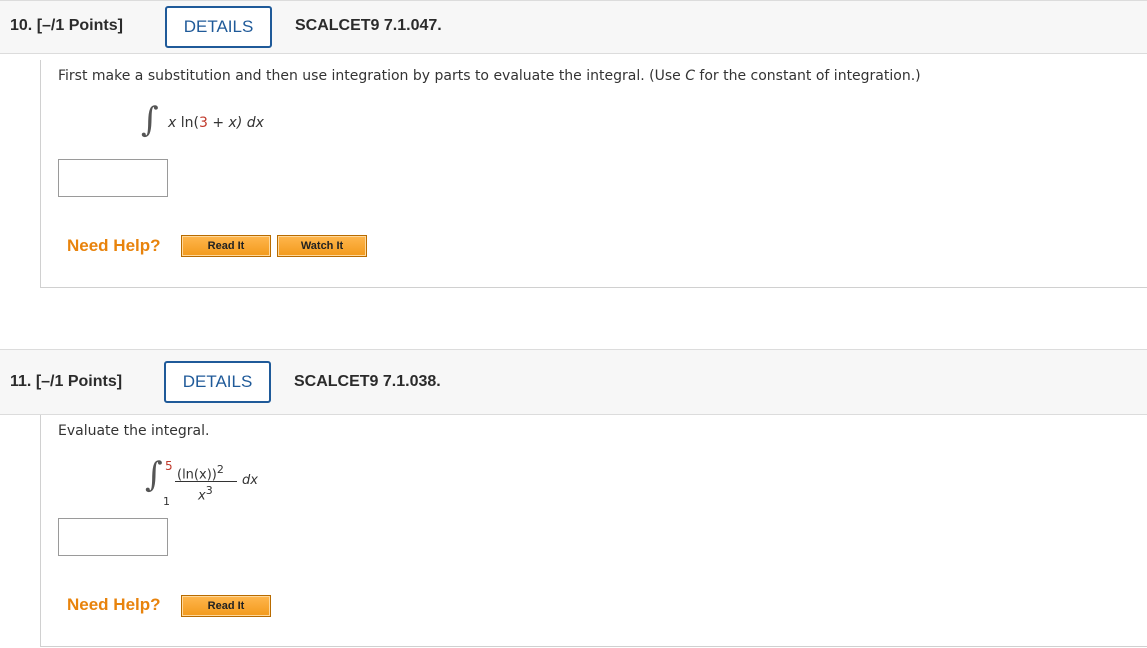 The height and width of the screenshot is (648, 1147). I want to click on question-number: 10., so click(21, 25).